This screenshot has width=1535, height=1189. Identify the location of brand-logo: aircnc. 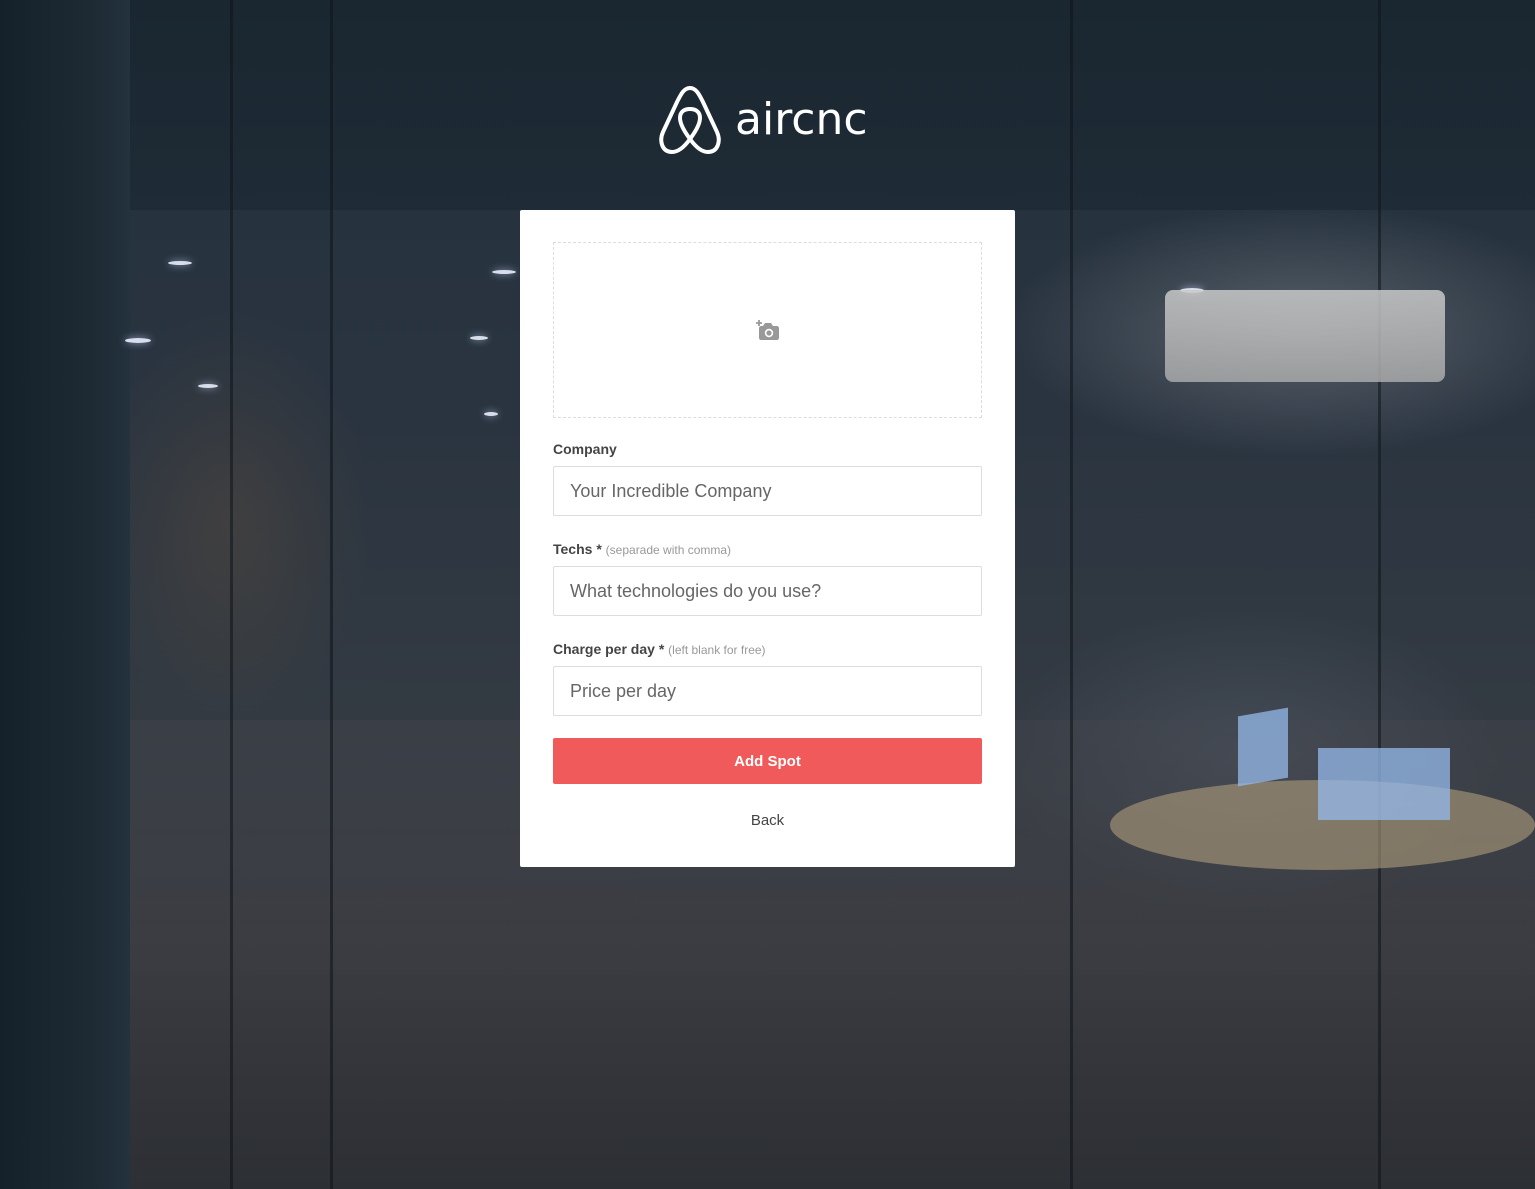
(762, 120).